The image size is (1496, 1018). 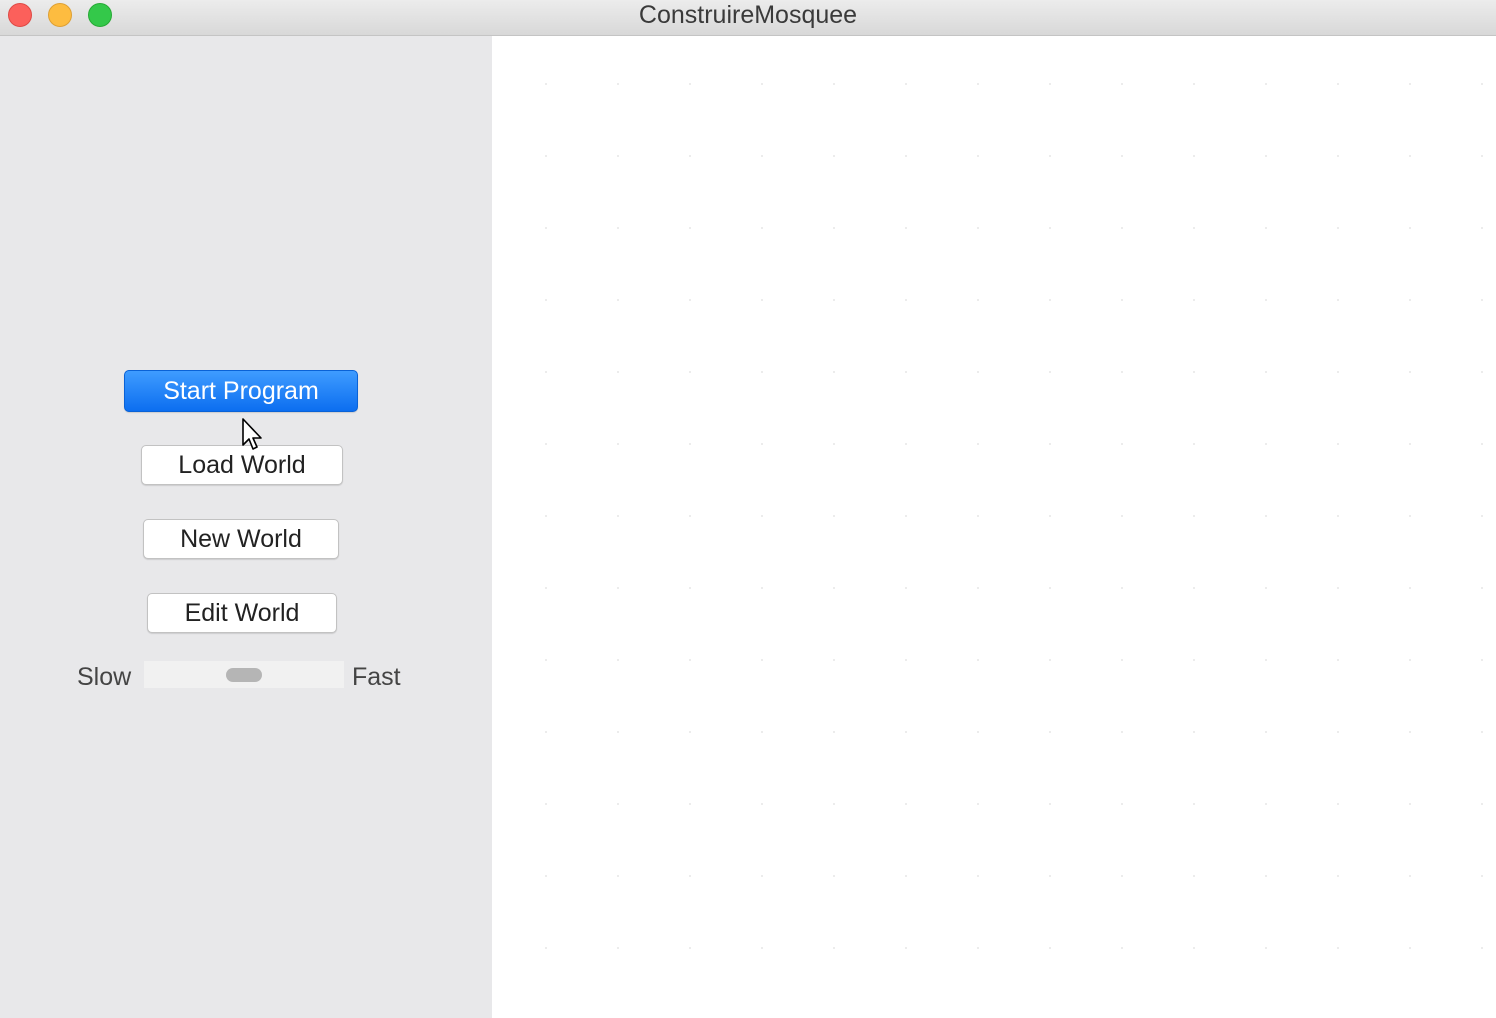 I want to click on speed-slow-label: Slow, so click(x=104, y=677).